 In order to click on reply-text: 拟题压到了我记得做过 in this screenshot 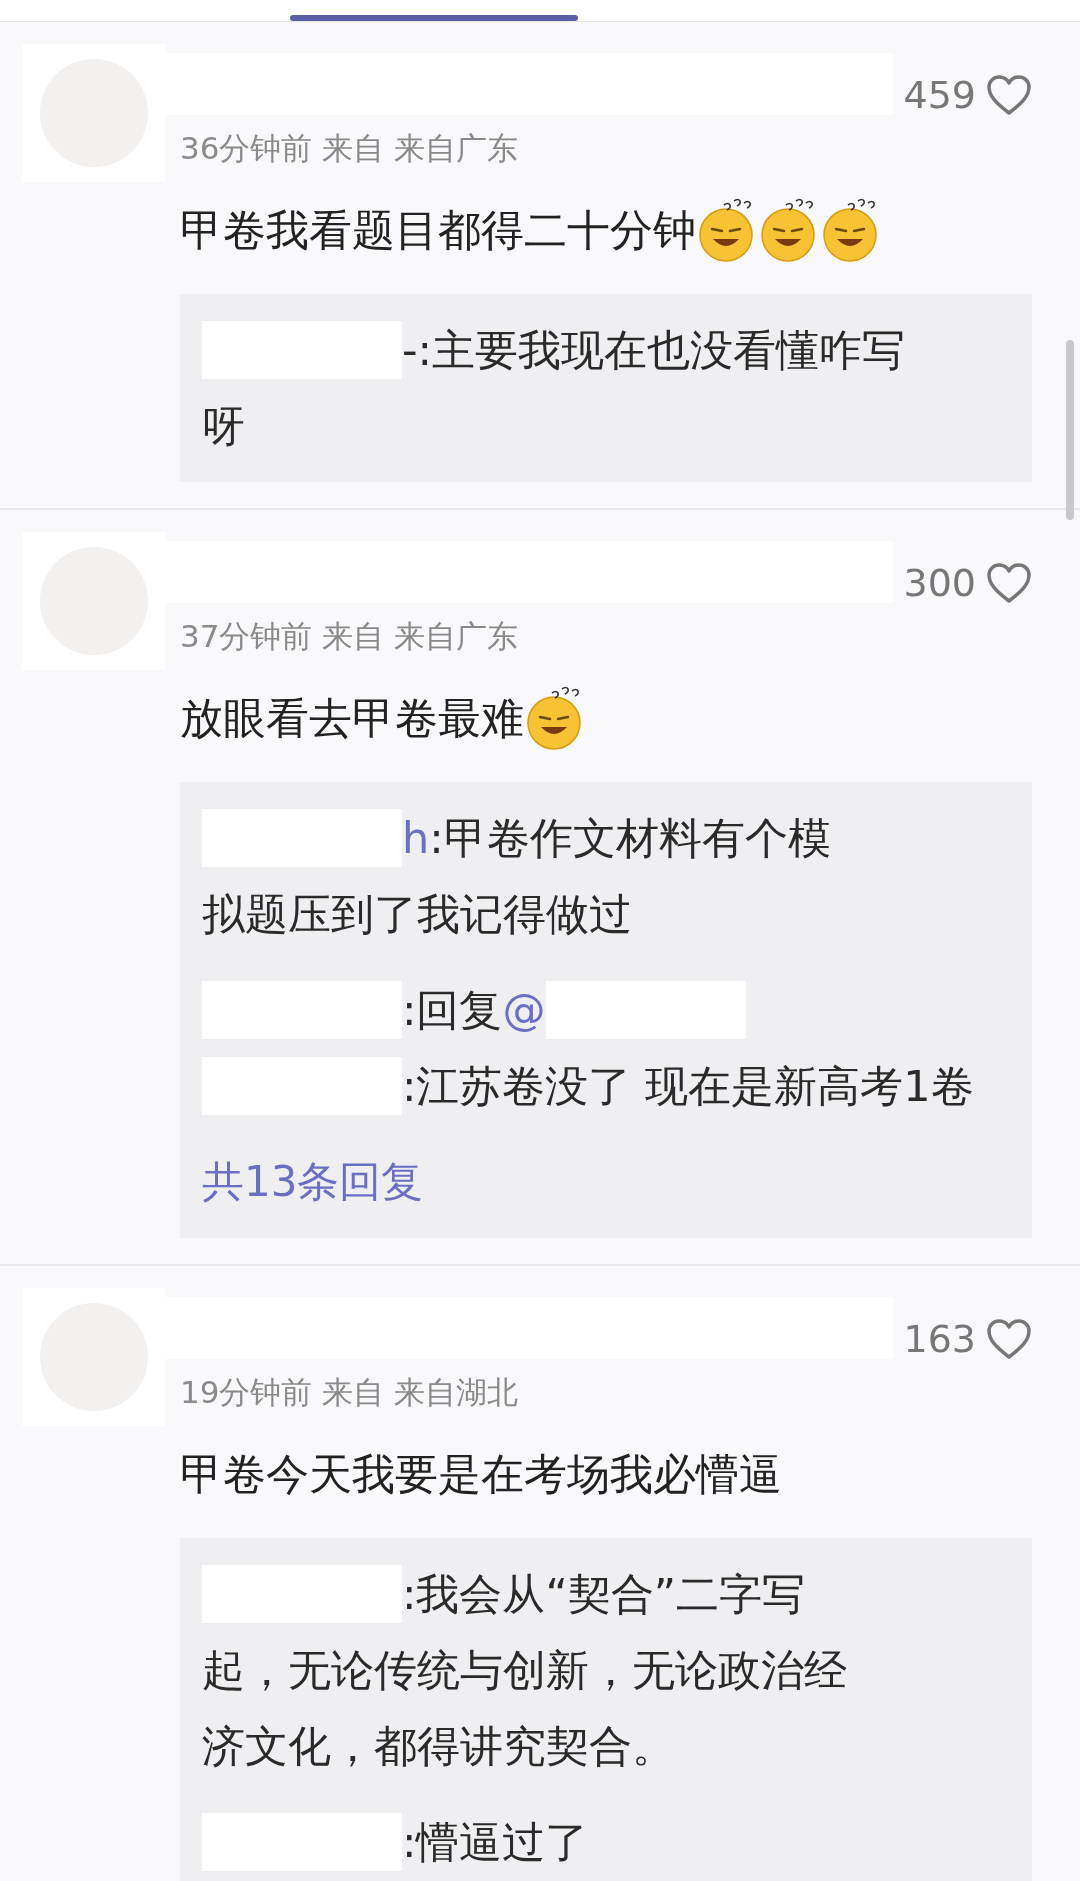, I will do `click(417, 914)`.